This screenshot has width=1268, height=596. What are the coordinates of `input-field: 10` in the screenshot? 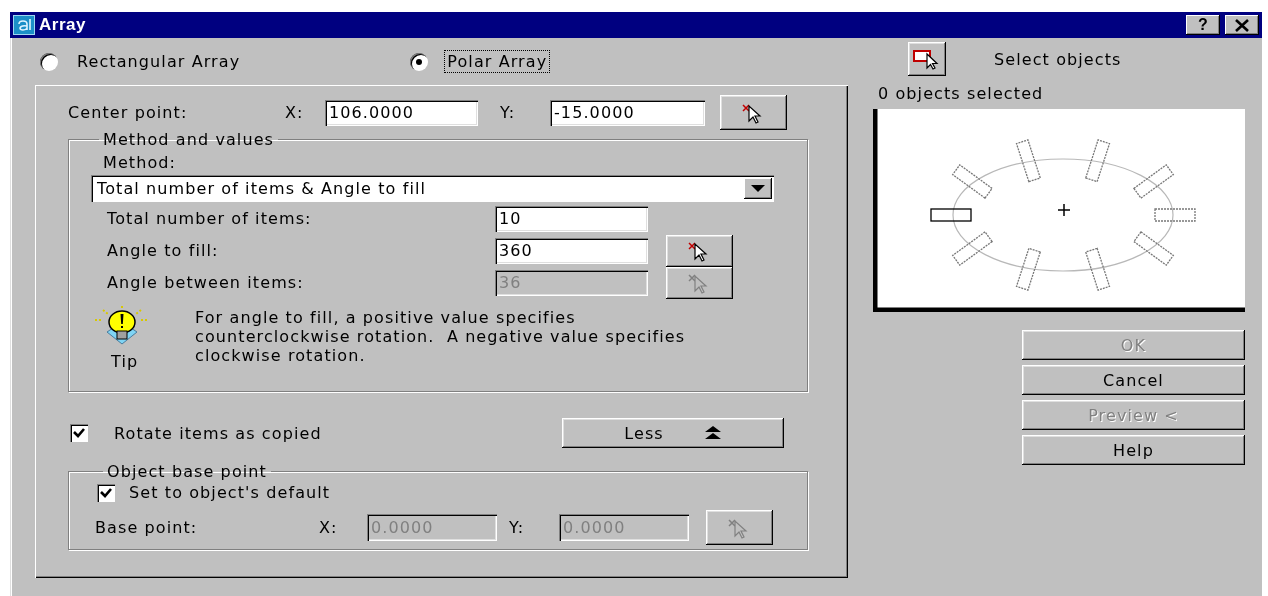 It's located at (571, 218).